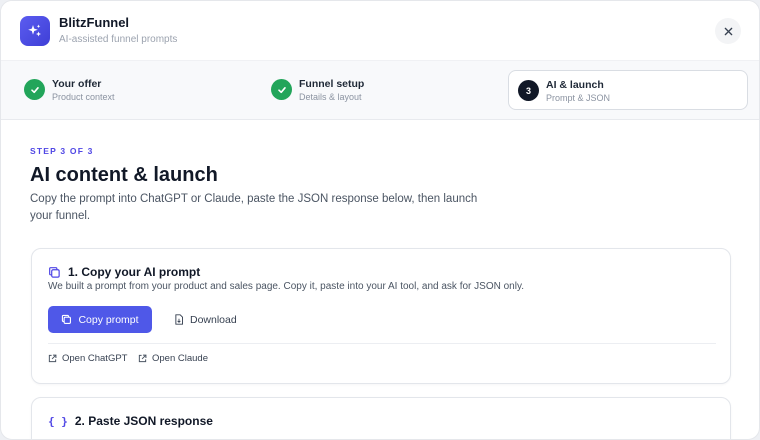  Describe the element at coordinates (62, 151) in the screenshot. I see `step-indicator: STEP 3 OF 3` at that location.